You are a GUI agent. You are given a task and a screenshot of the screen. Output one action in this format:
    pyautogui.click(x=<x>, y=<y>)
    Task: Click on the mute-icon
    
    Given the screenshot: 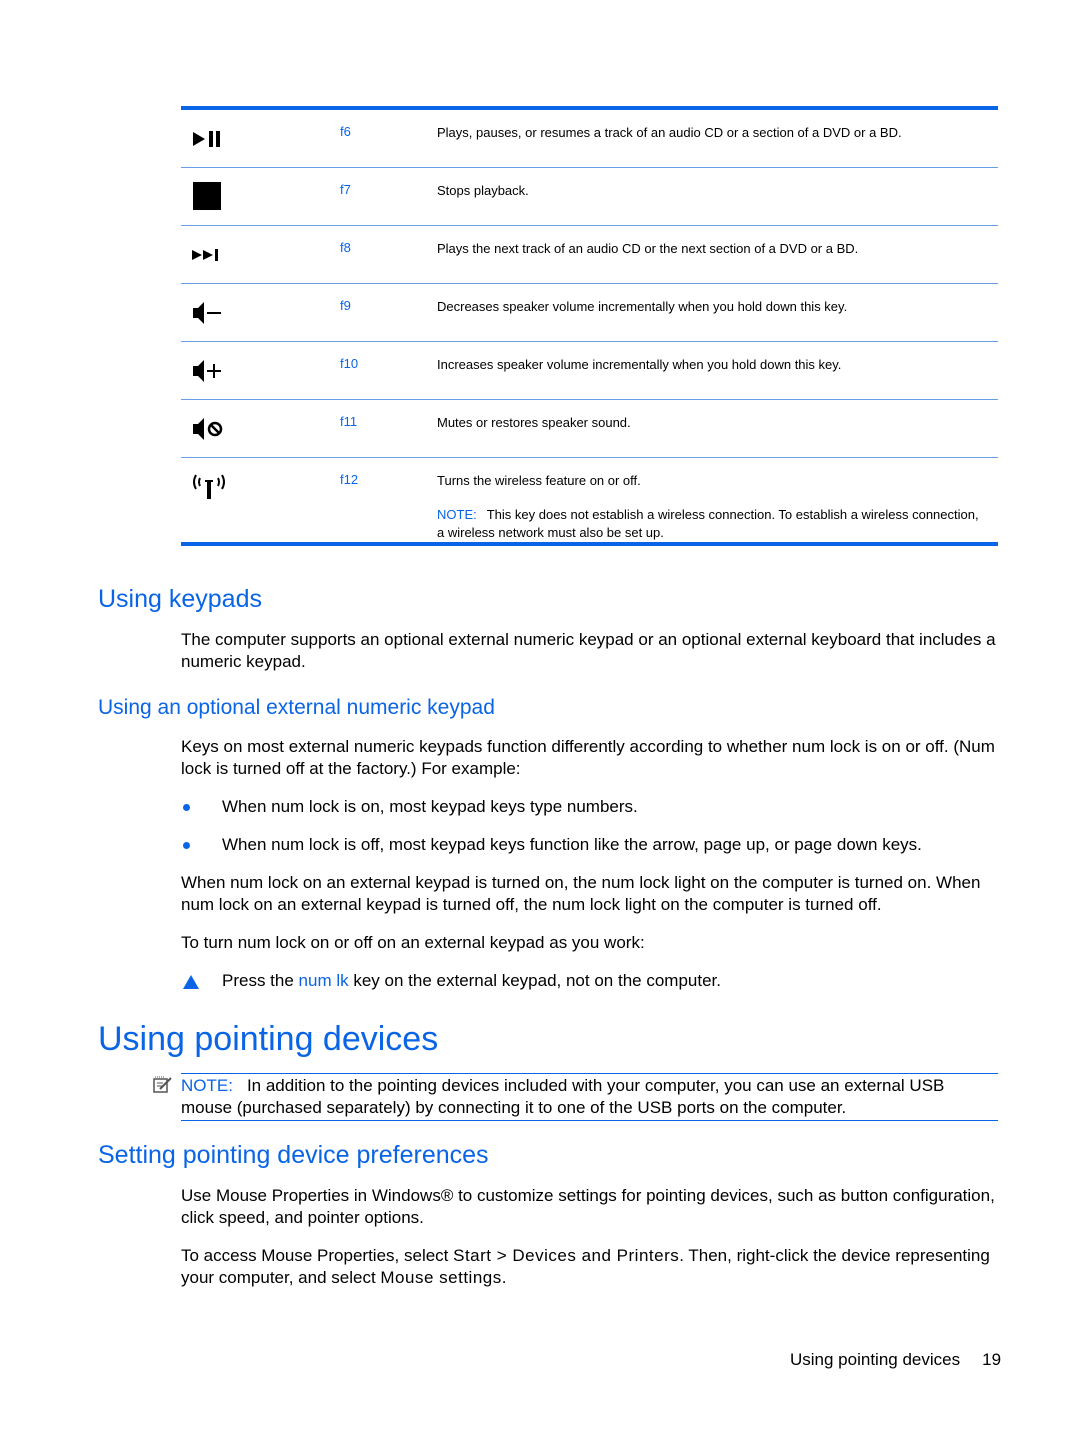 What is the action you would take?
    pyautogui.click(x=208, y=429)
    